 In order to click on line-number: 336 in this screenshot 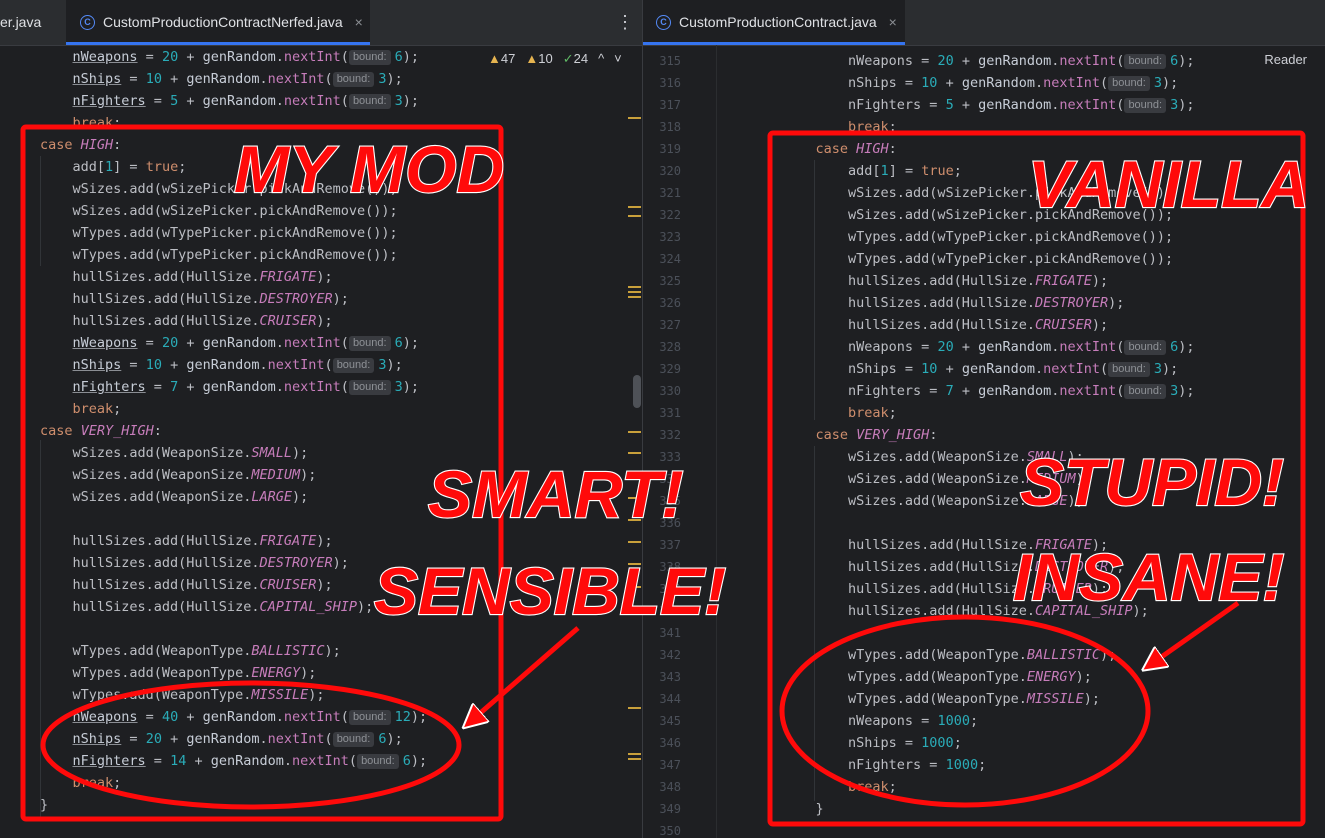, I will do `click(663, 523)`.